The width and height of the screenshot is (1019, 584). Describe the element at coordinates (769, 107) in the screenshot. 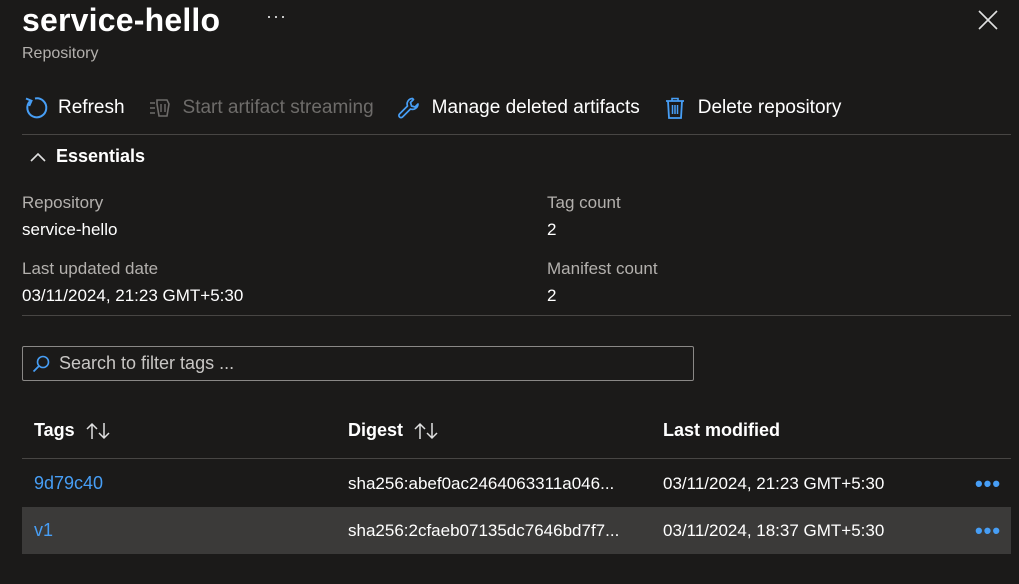

I see `delete-repository-label: Delete repository` at that location.